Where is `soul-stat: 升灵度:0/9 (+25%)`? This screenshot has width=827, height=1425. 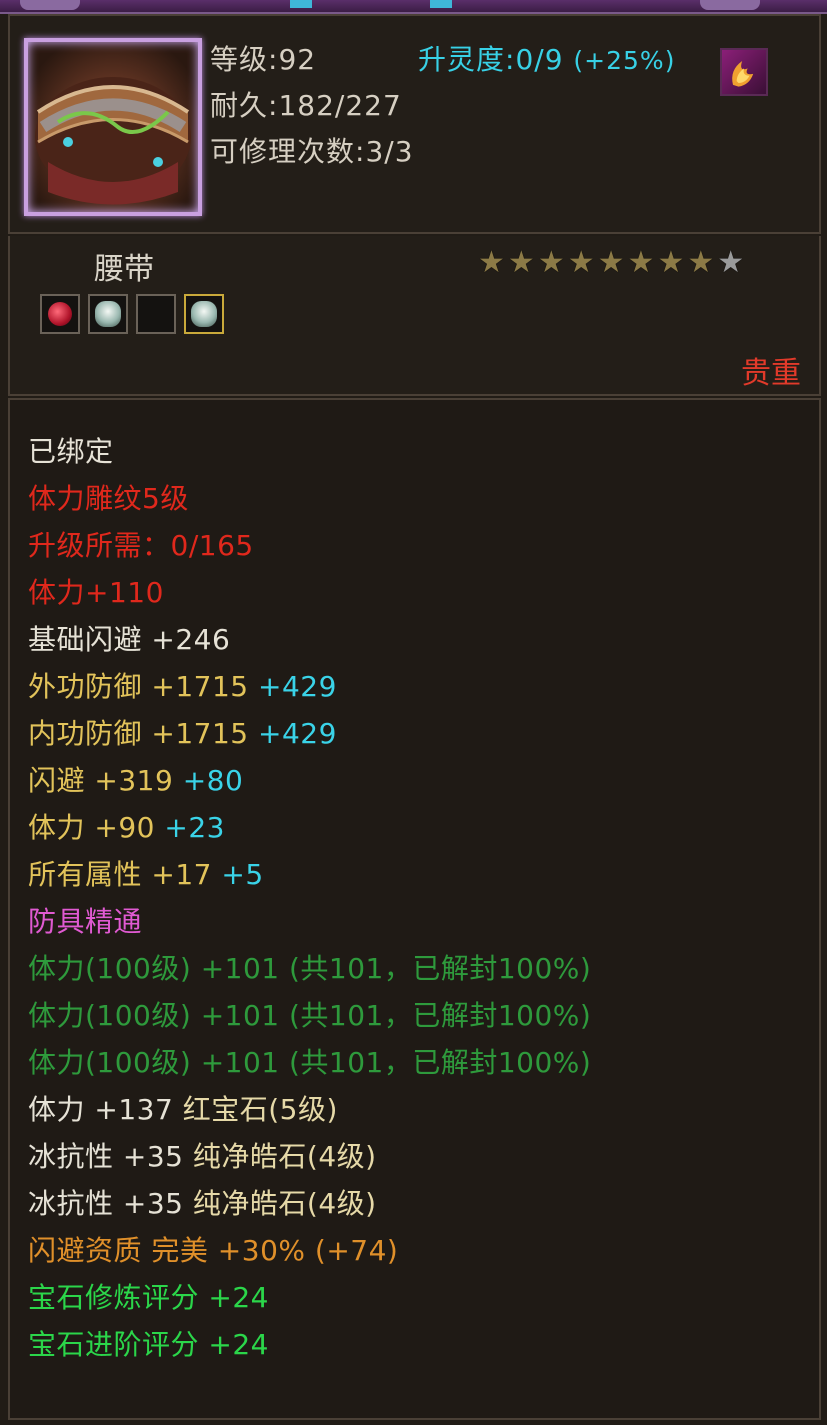
soul-stat: 升灵度:0/9 (+25%) is located at coordinates (546, 58).